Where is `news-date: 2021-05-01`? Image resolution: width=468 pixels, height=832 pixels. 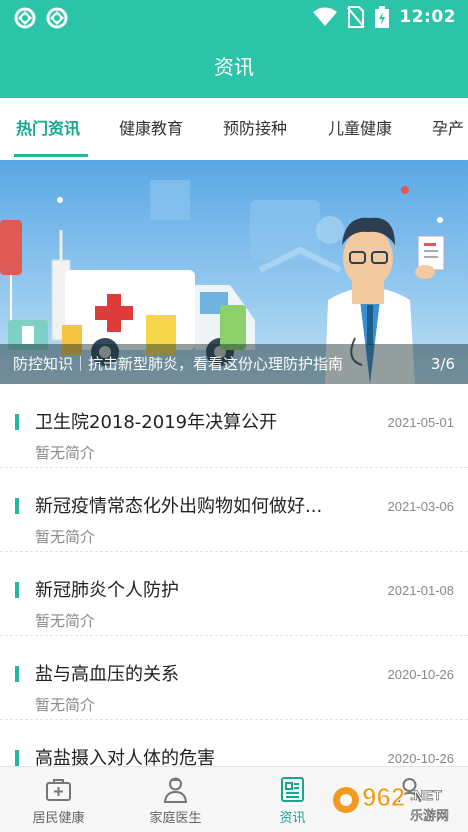
news-date: 2021-05-01 is located at coordinates (421, 422).